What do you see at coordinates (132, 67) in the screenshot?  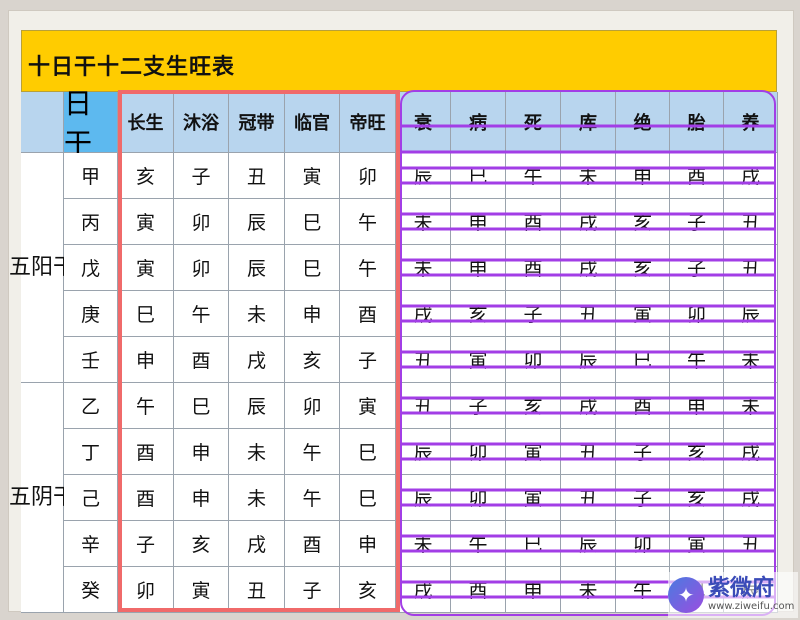 I see `table-title: 十日干十二支生旺表` at bounding box center [132, 67].